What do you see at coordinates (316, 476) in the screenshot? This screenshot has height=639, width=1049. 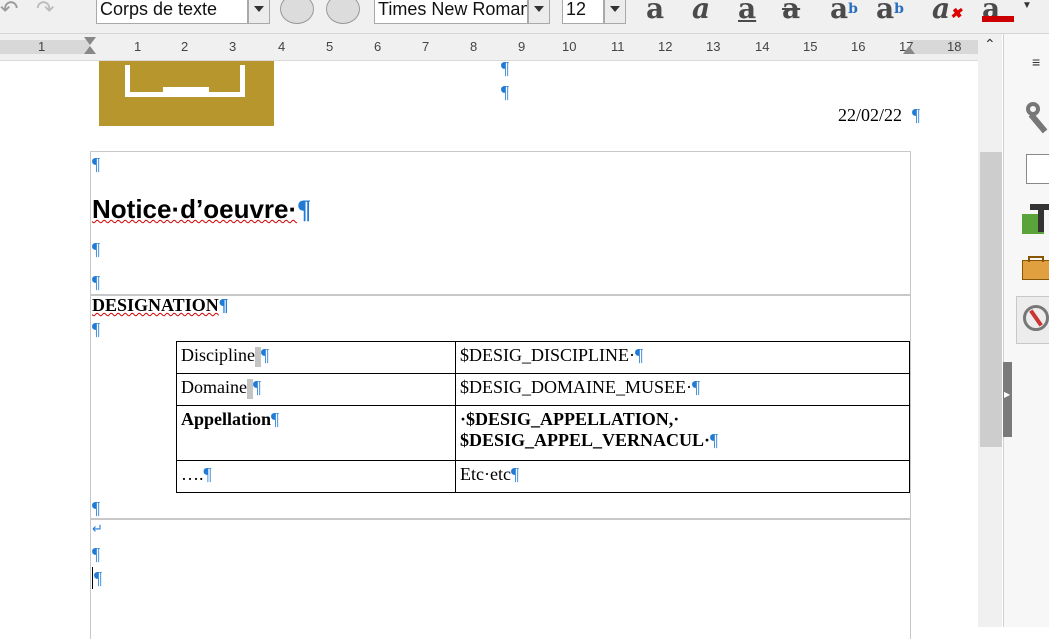 I see `table-cell-label: ….¶` at bounding box center [316, 476].